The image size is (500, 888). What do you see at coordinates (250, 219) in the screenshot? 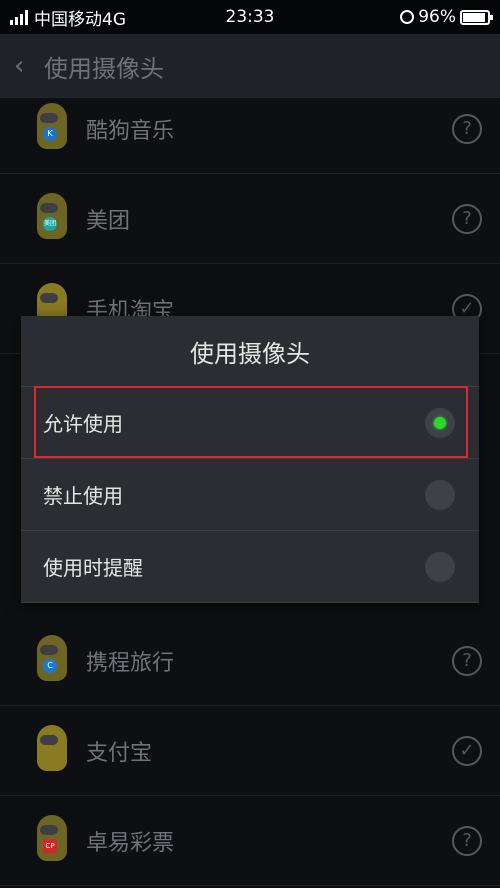
I see `list-item: 美团 美团 ?` at bounding box center [250, 219].